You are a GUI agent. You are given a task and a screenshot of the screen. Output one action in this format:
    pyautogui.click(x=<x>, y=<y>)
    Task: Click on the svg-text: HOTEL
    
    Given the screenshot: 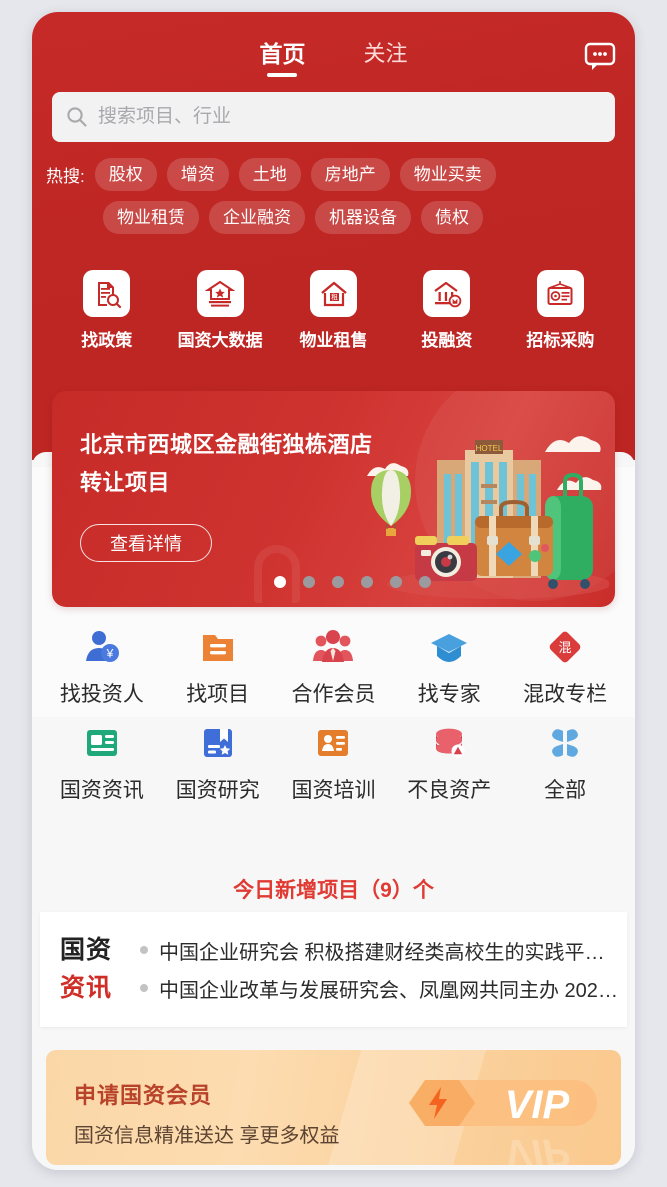 What is the action you would take?
    pyautogui.click(x=489, y=448)
    